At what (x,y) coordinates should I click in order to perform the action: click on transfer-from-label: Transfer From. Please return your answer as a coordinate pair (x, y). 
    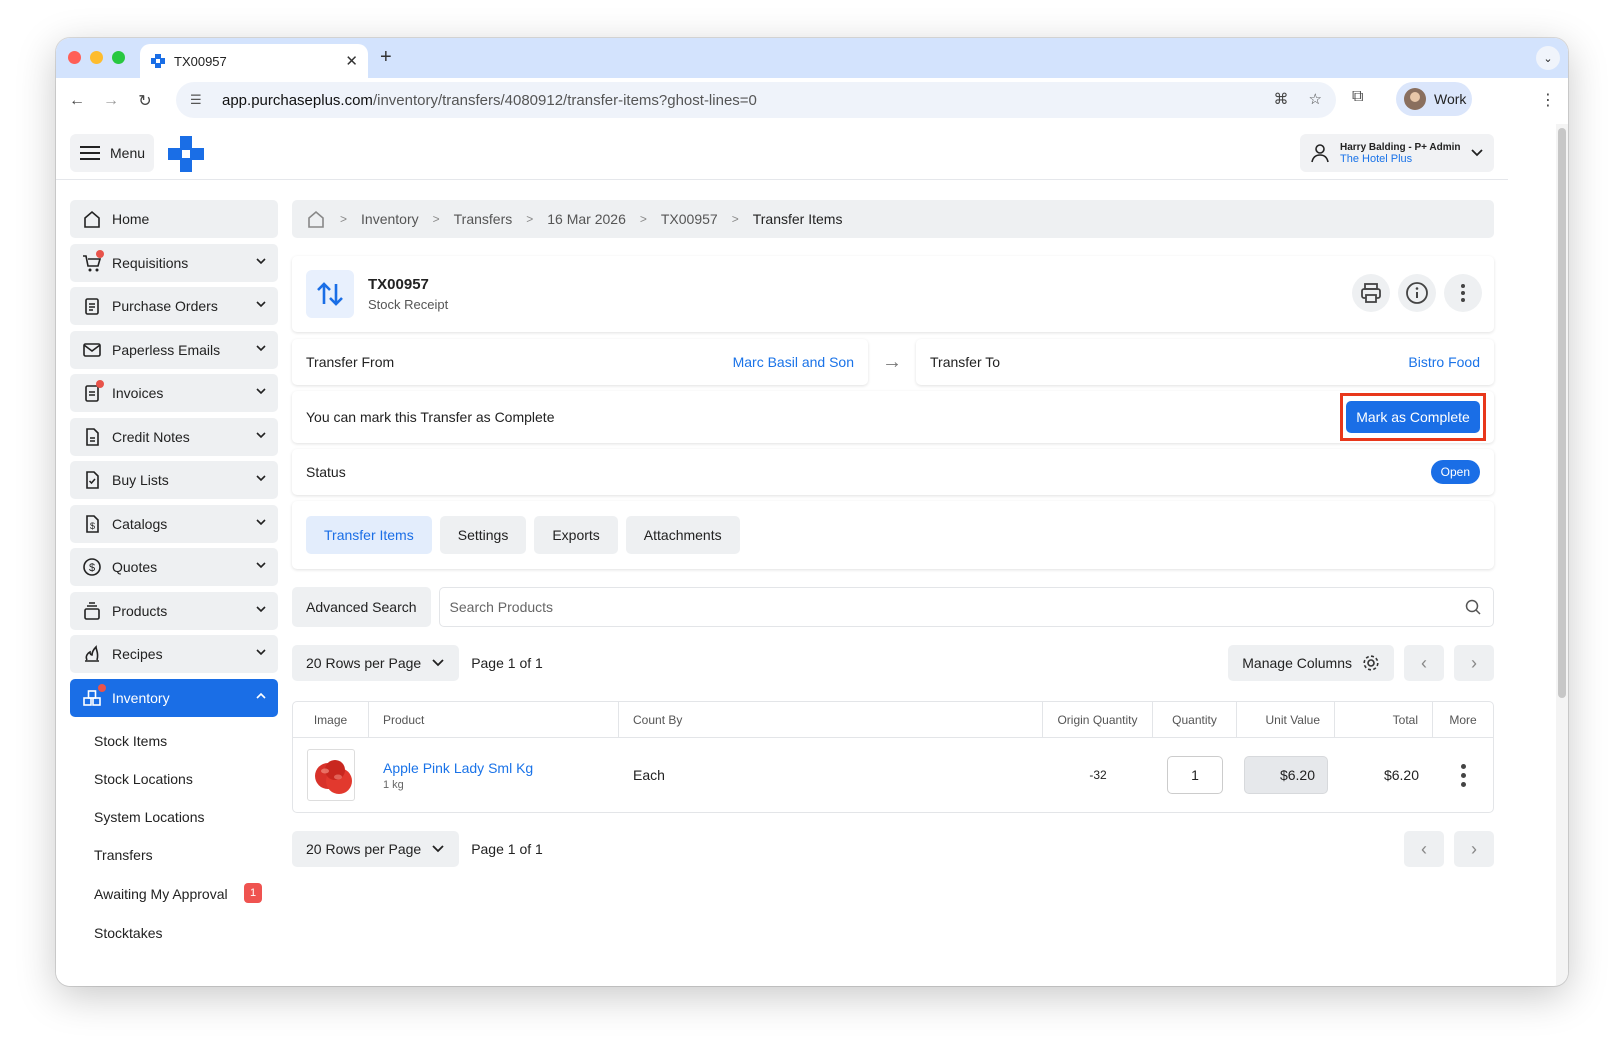
    Looking at the image, I should click on (350, 362).